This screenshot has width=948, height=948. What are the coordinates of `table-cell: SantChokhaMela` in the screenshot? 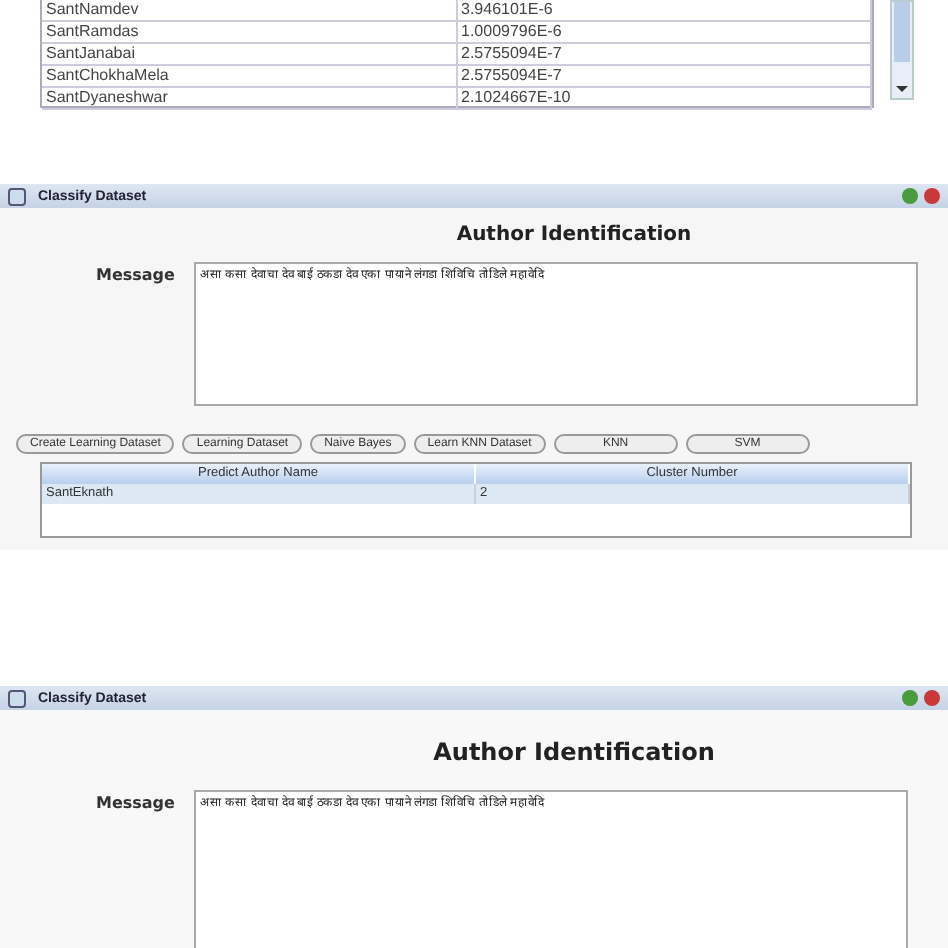 It's located at (249, 76).